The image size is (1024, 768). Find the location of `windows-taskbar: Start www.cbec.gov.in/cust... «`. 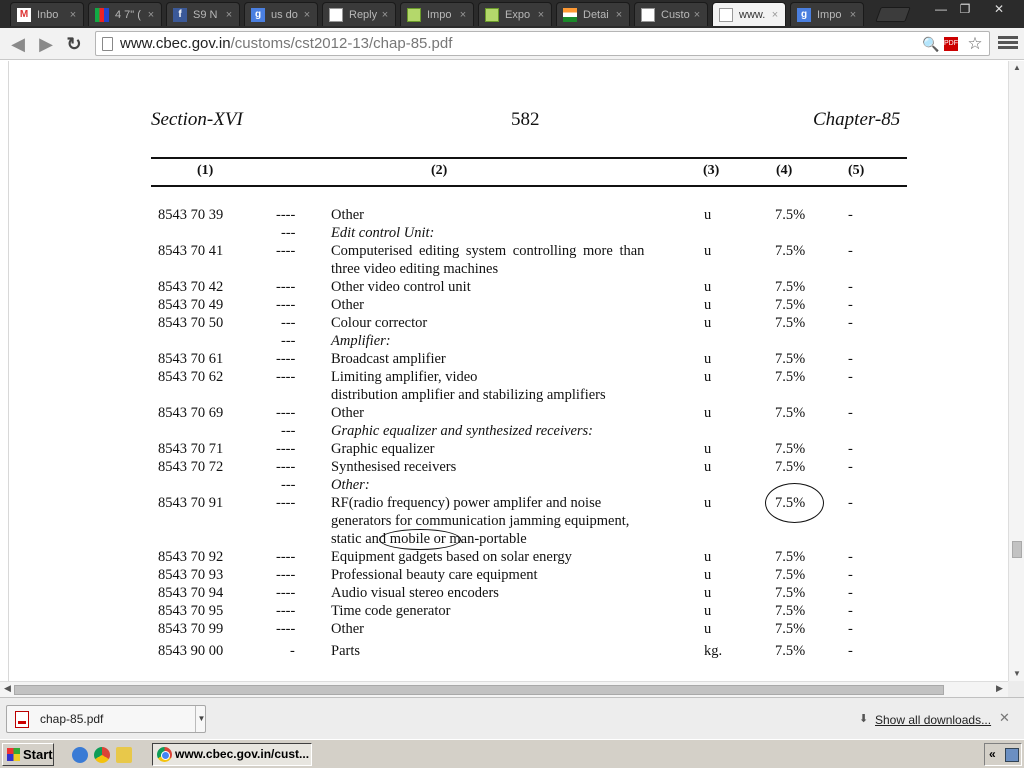

windows-taskbar: Start www.cbec.gov.in/cust... « is located at coordinates (512, 753).